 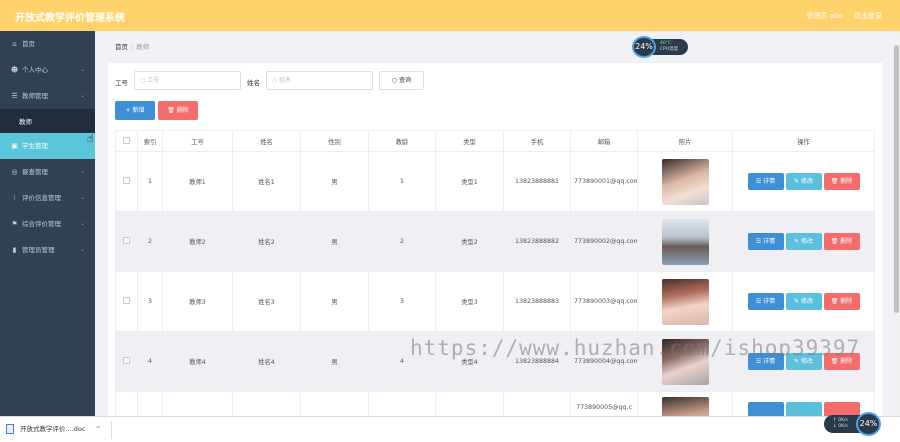 I want to click on sidebar-item-label: 督查管理, so click(x=35, y=172).